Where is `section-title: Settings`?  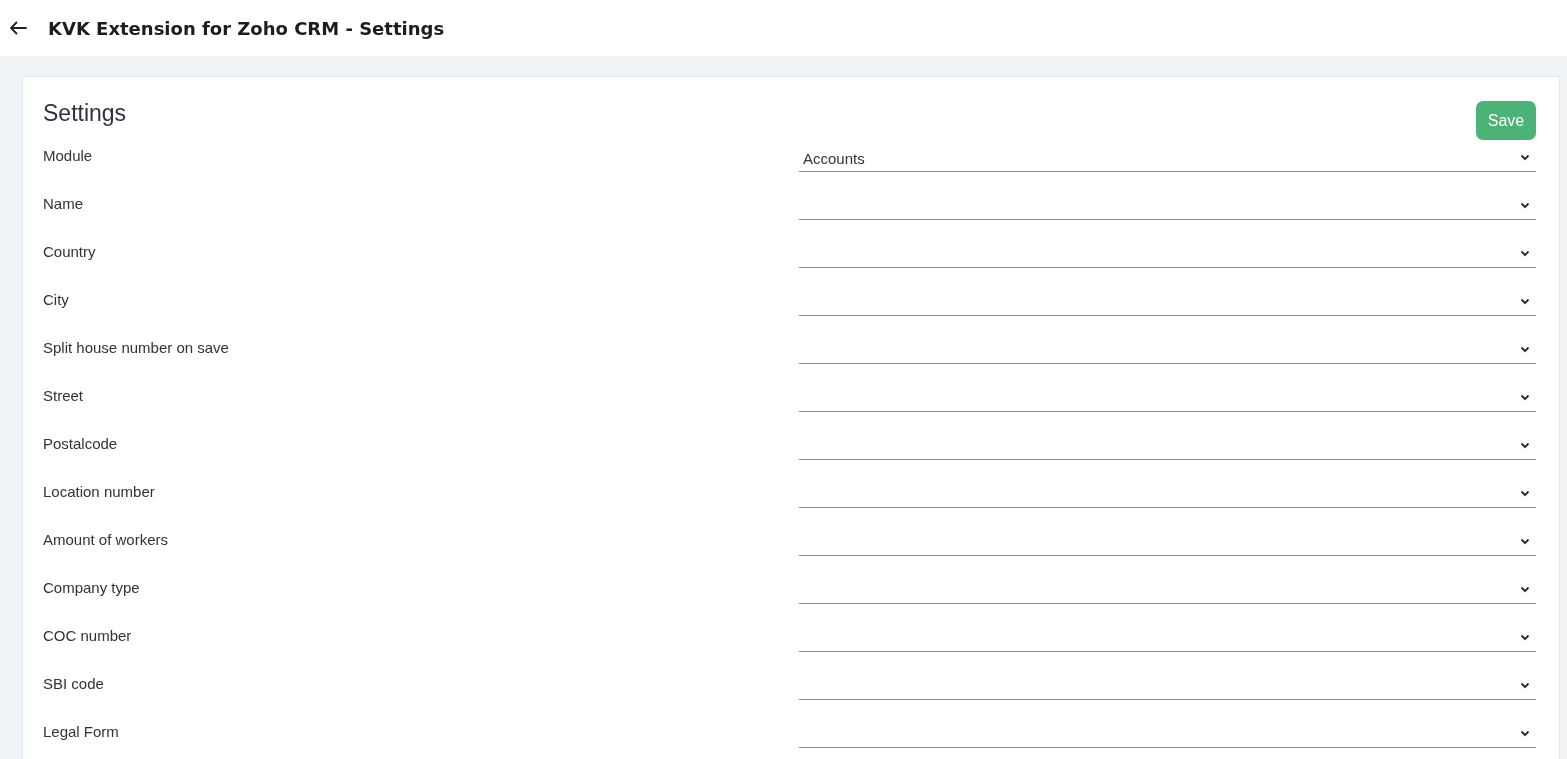 section-title: Settings is located at coordinates (85, 113).